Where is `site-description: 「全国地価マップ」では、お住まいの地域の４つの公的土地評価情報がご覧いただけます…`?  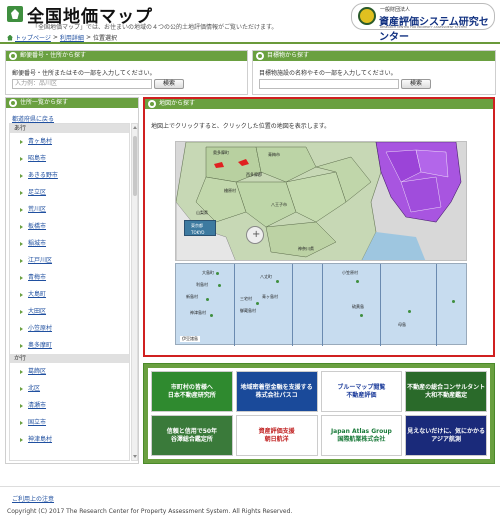
site-description: 「全国地価マップ」では、お住まいの地域の４つの公的土地評価情報がご覧いただけます… is located at coordinates (155, 27).